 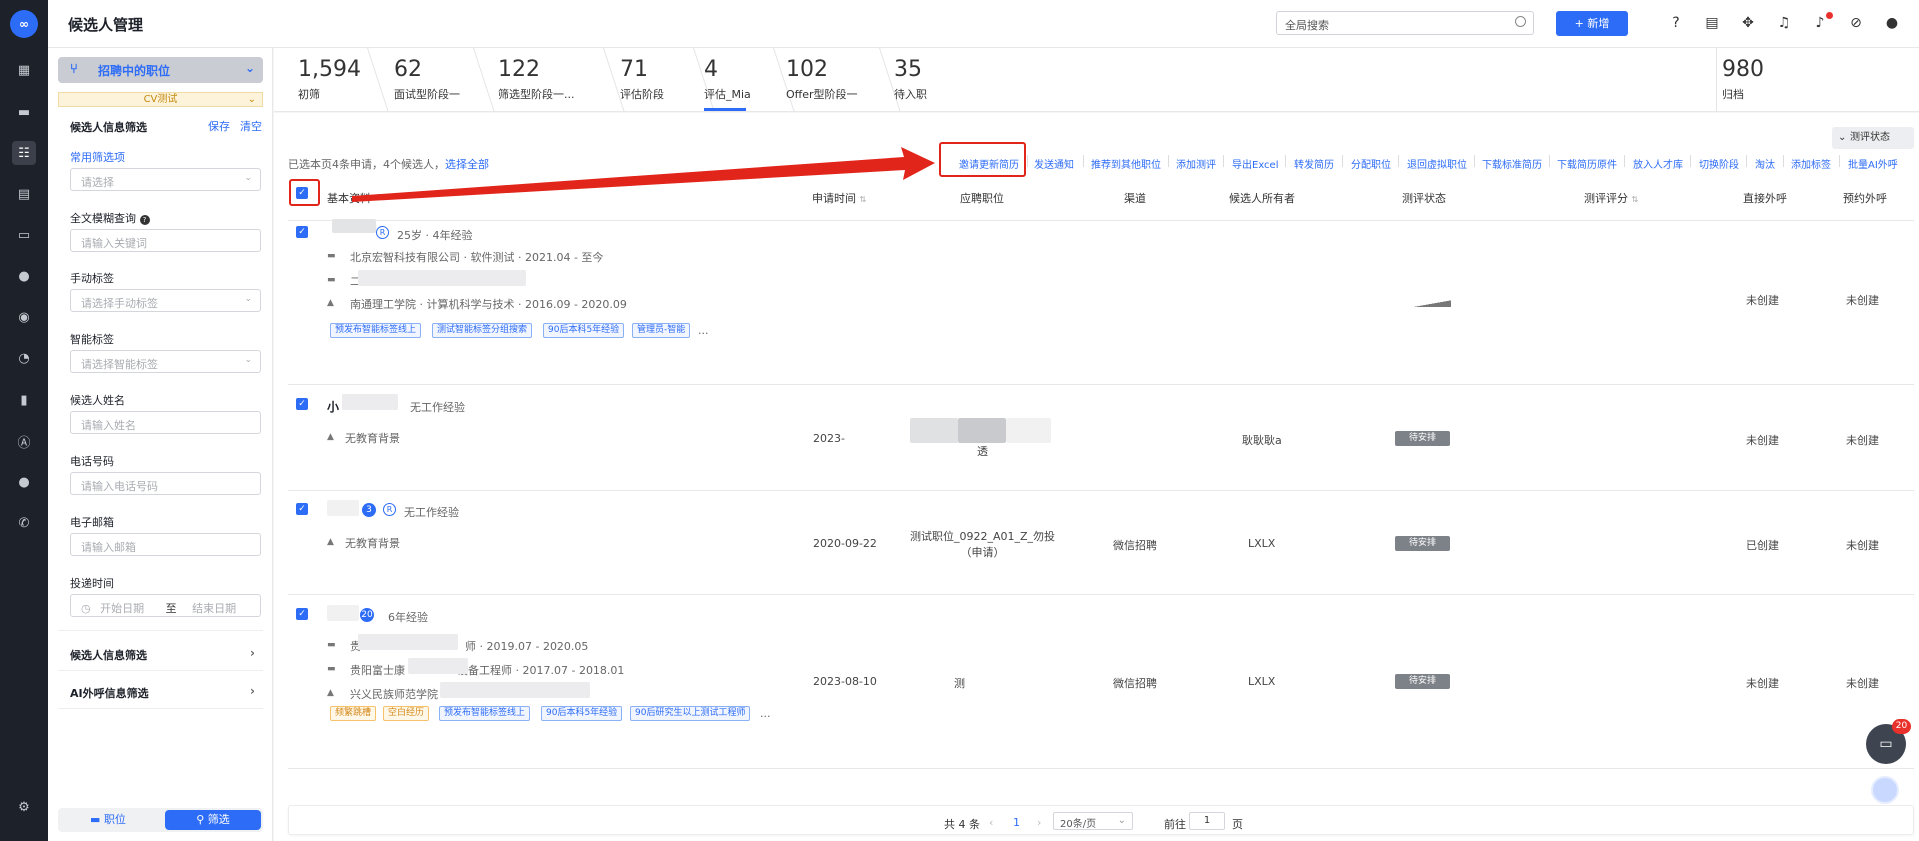 I want to click on col-apply-time: 申请时间 ⇅, so click(x=839, y=198).